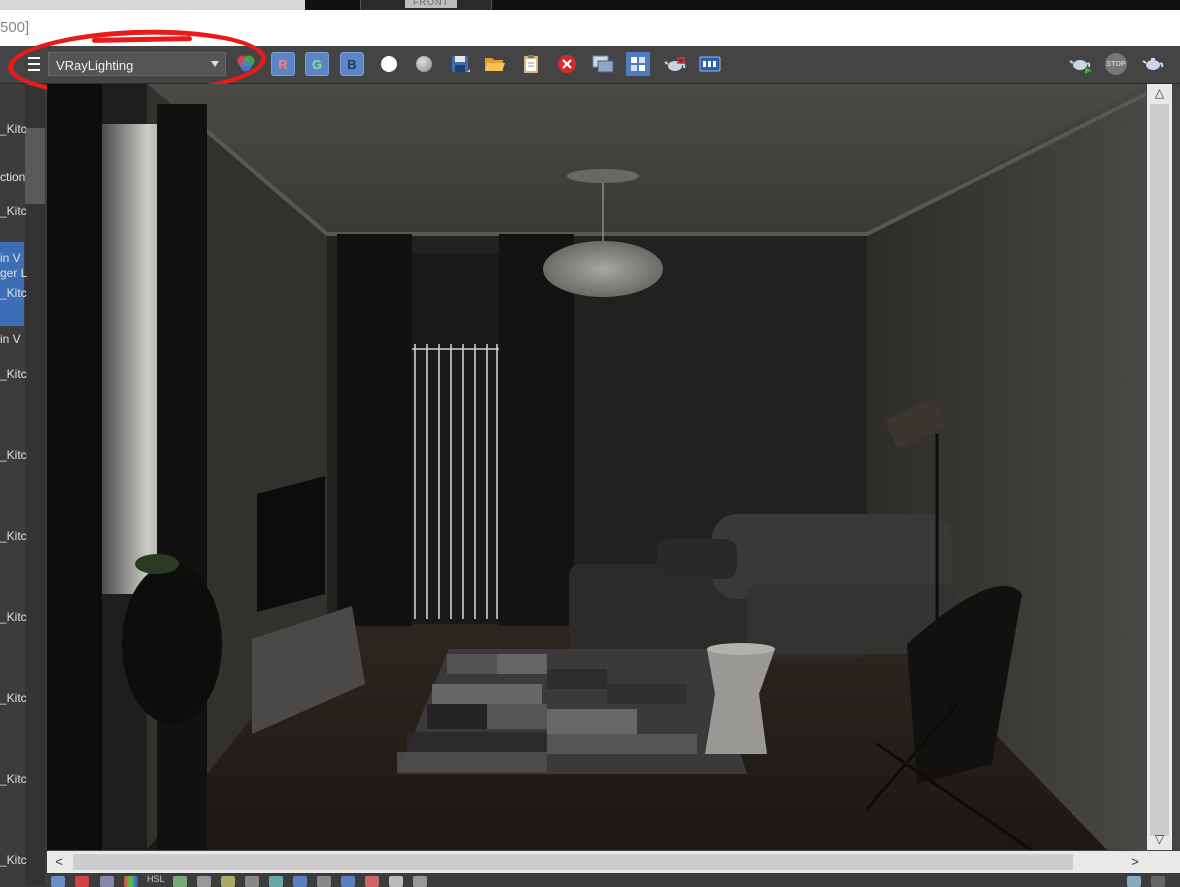  Describe the element at coordinates (460, 64) in the screenshot. I see `save-icon` at that location.